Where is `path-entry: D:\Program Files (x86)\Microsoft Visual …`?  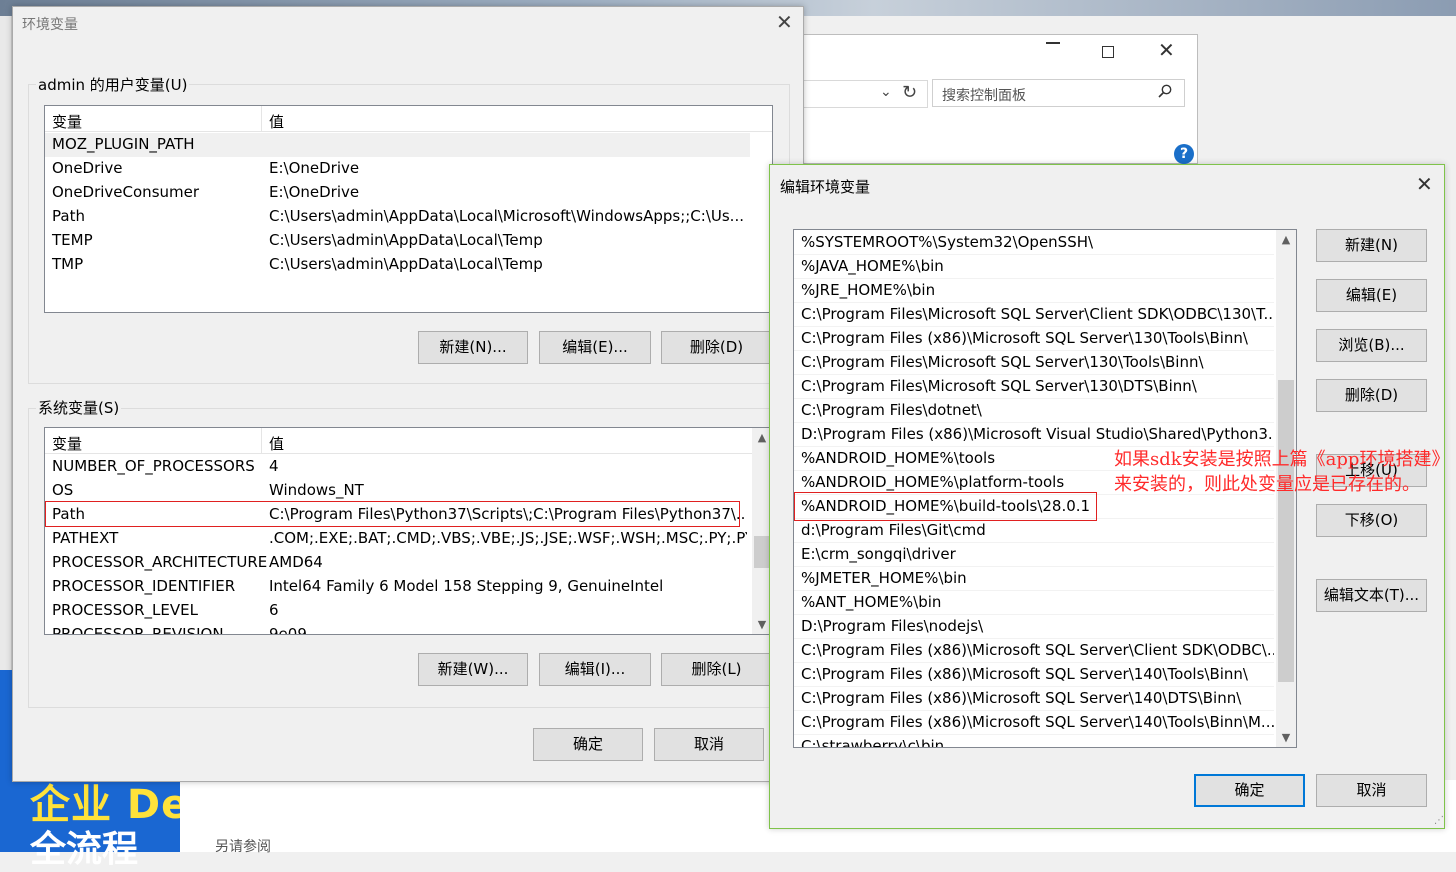 path-entry: D:\Program Files (x86)\Microsoft Visual … is located at coordinates (1034, 435).